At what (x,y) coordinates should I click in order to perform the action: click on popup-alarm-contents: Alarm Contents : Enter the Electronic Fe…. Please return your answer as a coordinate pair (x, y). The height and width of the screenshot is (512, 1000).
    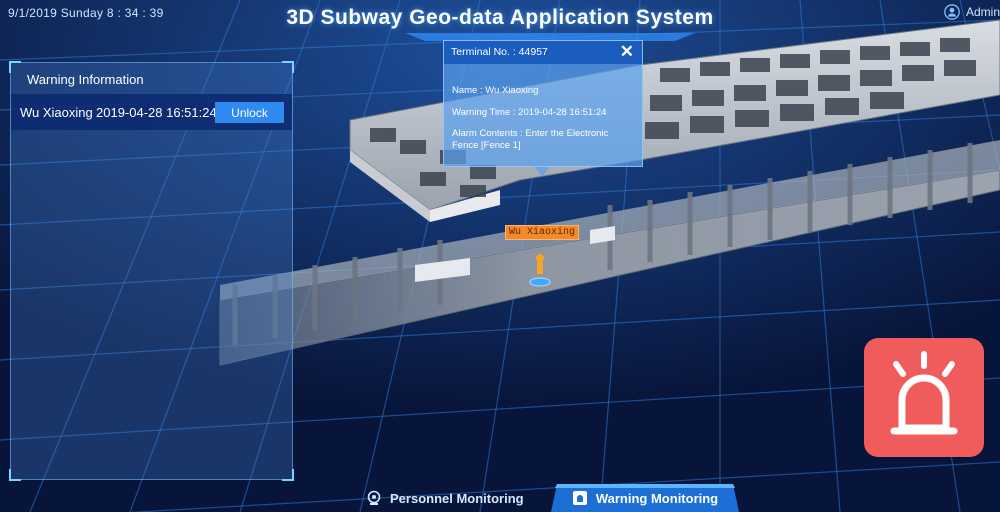
    Looking at the image, I should click on (530, 139).